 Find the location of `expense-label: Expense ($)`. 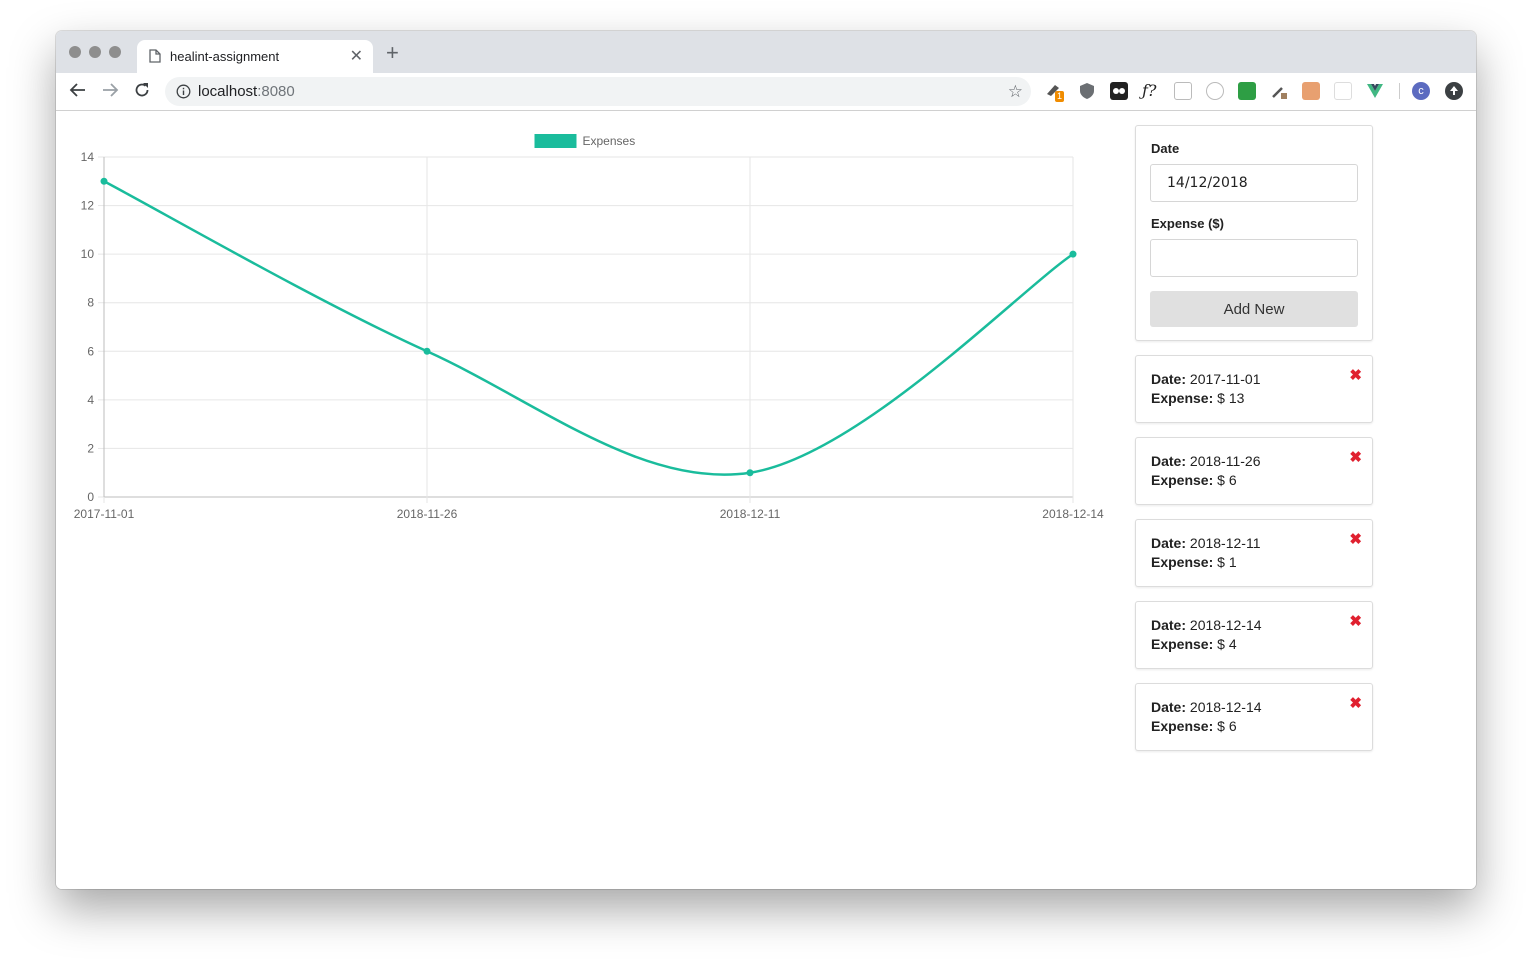

expense-label: Expense ($) is located at coordinates (1187, 223).